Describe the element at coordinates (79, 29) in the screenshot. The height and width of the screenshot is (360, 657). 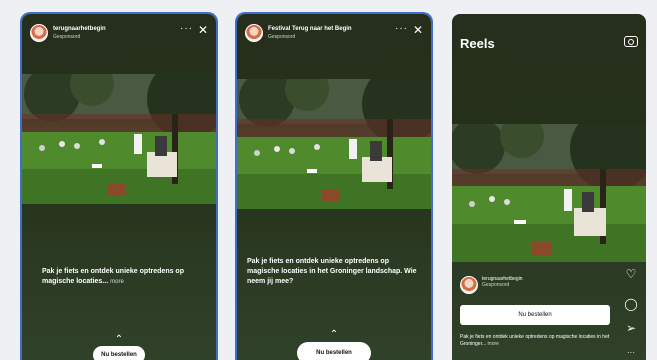
I see `account-name: terugnaarhetbegin` at that location.